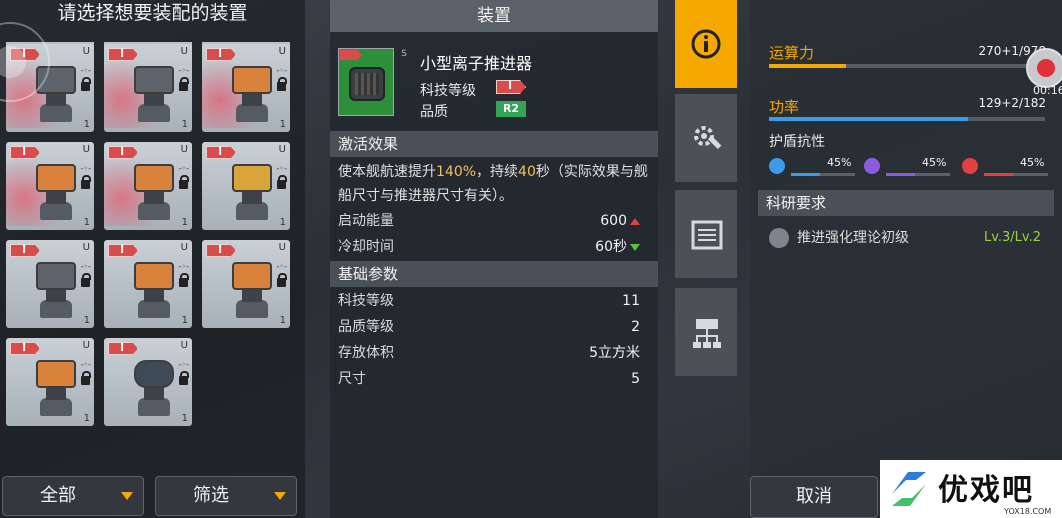 The width and height of the screenshot is (1062, 518). I want to click on quality-badge: R2, so click(511, 109).